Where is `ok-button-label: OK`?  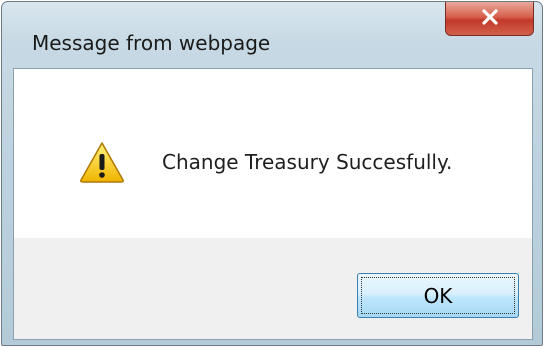
ok-button-label: OK is located at coordinates (438, 295).